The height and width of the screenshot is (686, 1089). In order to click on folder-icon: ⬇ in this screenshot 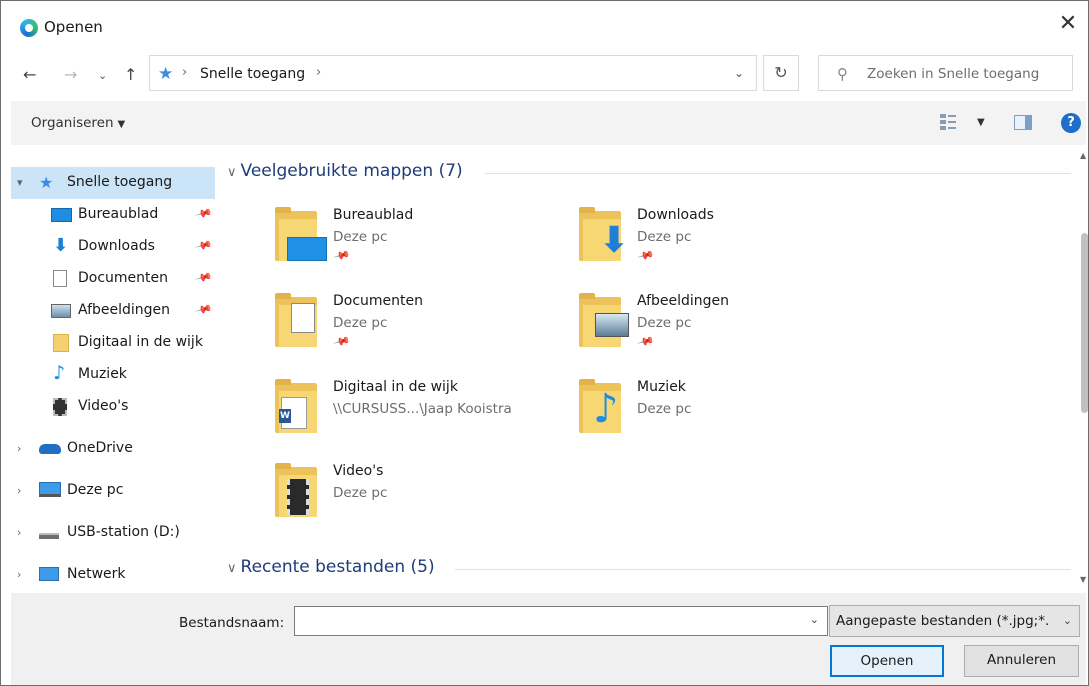, I will do `click(604, 234)`.